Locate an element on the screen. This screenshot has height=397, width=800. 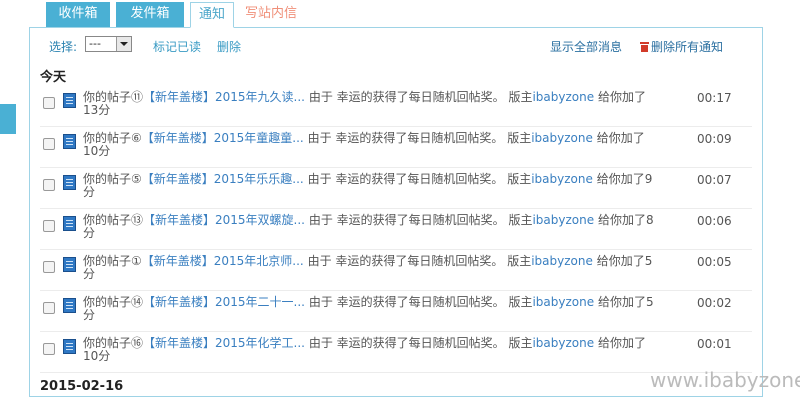
delete-link: 删除 is located at coordinates (229, 46).